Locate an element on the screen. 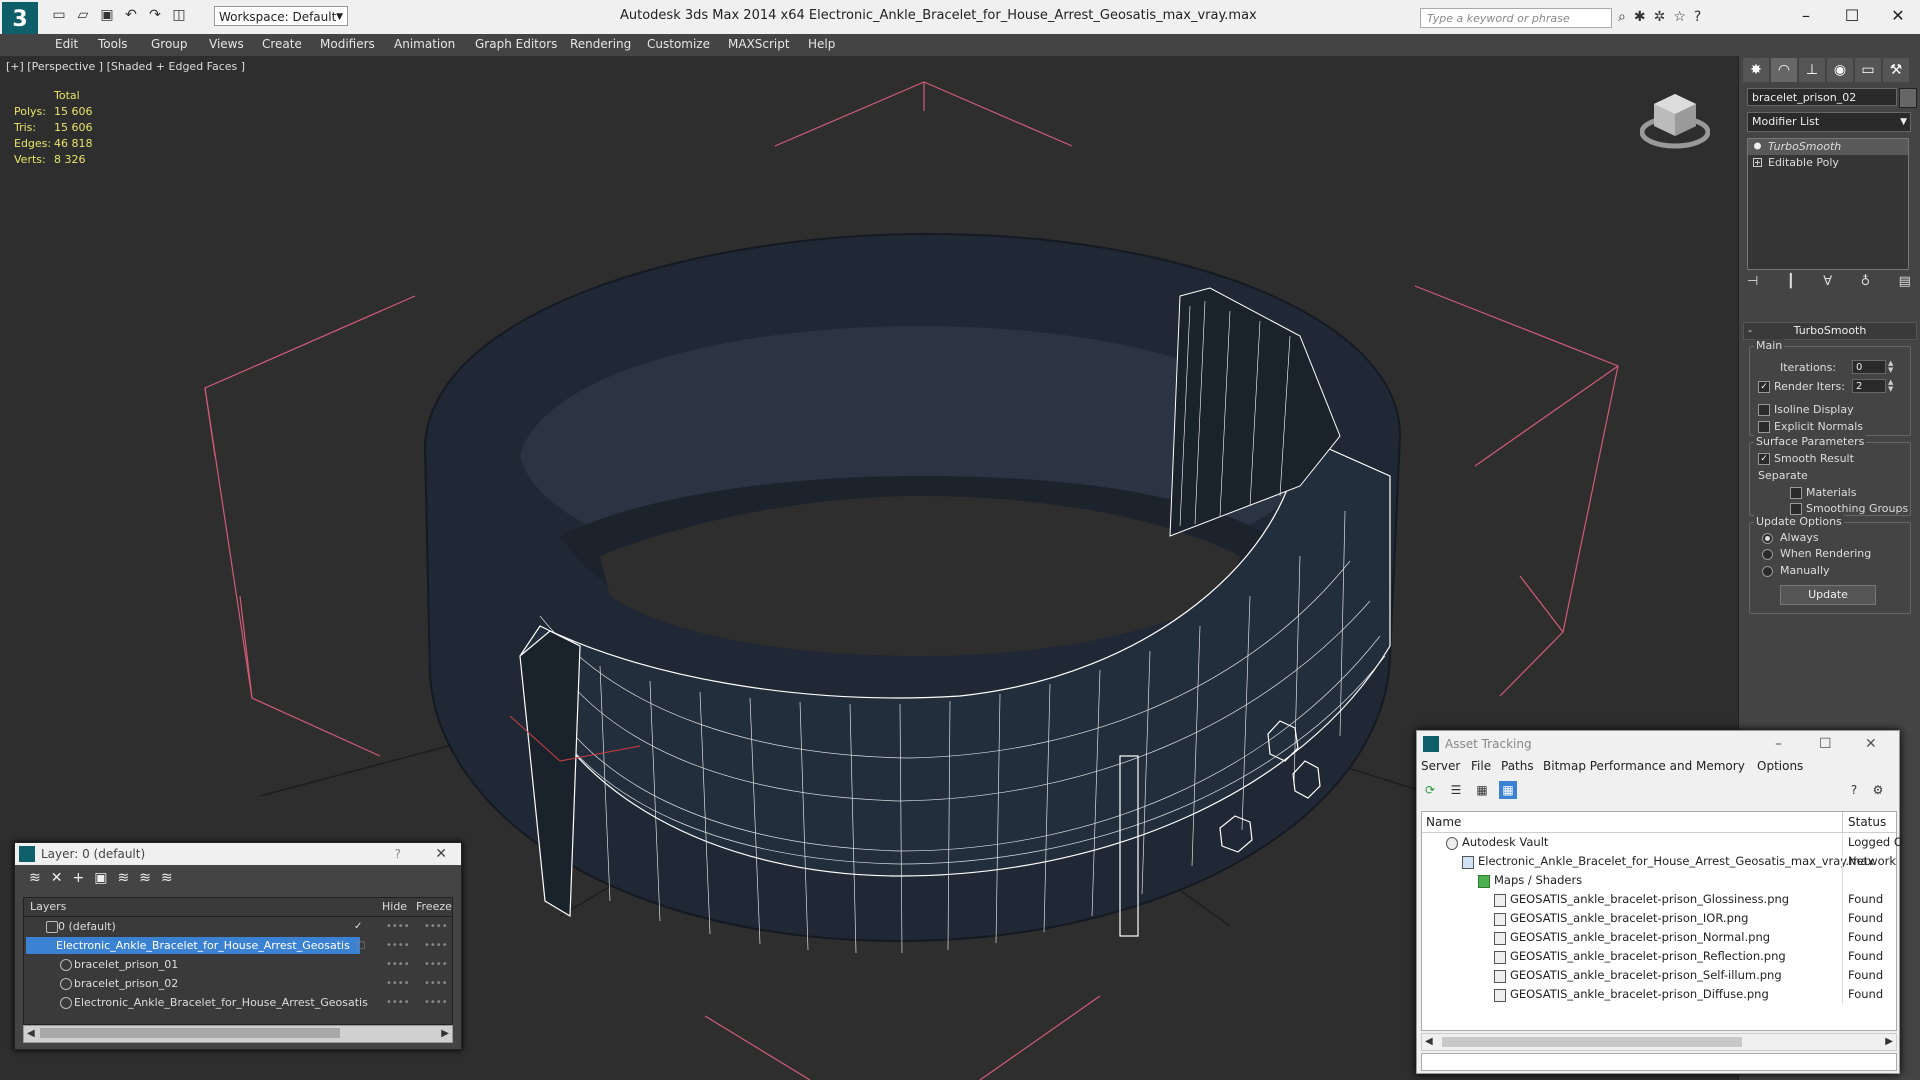  list-view-icon: ☰ is located at coordinates (1456, 790).